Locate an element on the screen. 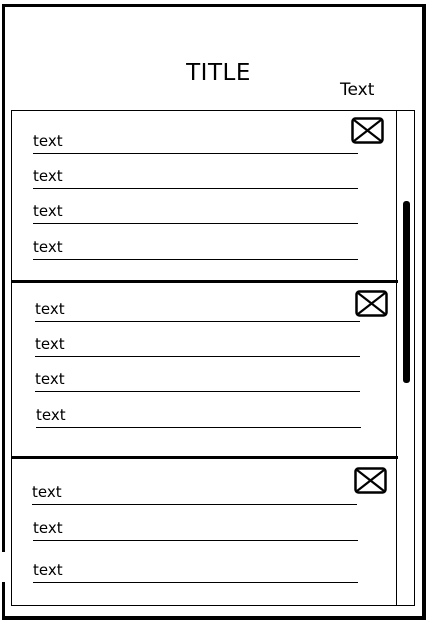 This screenshot has height=626, width=437. header-side-text: Text is located at coordinates (357, 90).